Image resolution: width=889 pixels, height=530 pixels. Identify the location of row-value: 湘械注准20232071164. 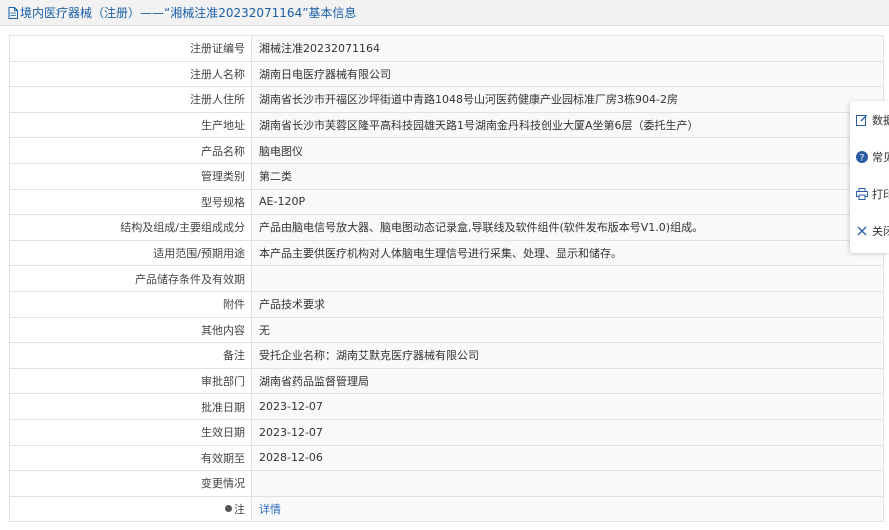
(567, 48).